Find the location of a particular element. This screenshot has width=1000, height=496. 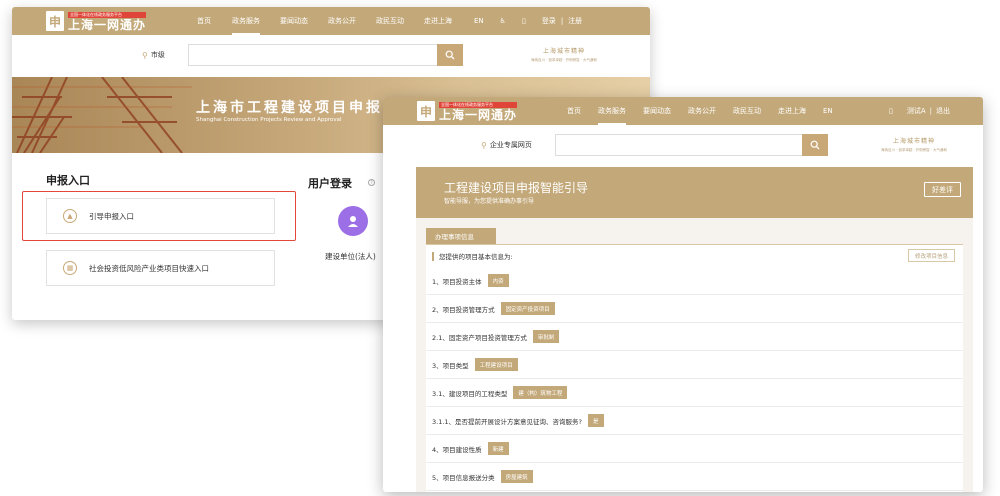

row-value-tag: 工程建设项目 is located at coordinates (496, 364).